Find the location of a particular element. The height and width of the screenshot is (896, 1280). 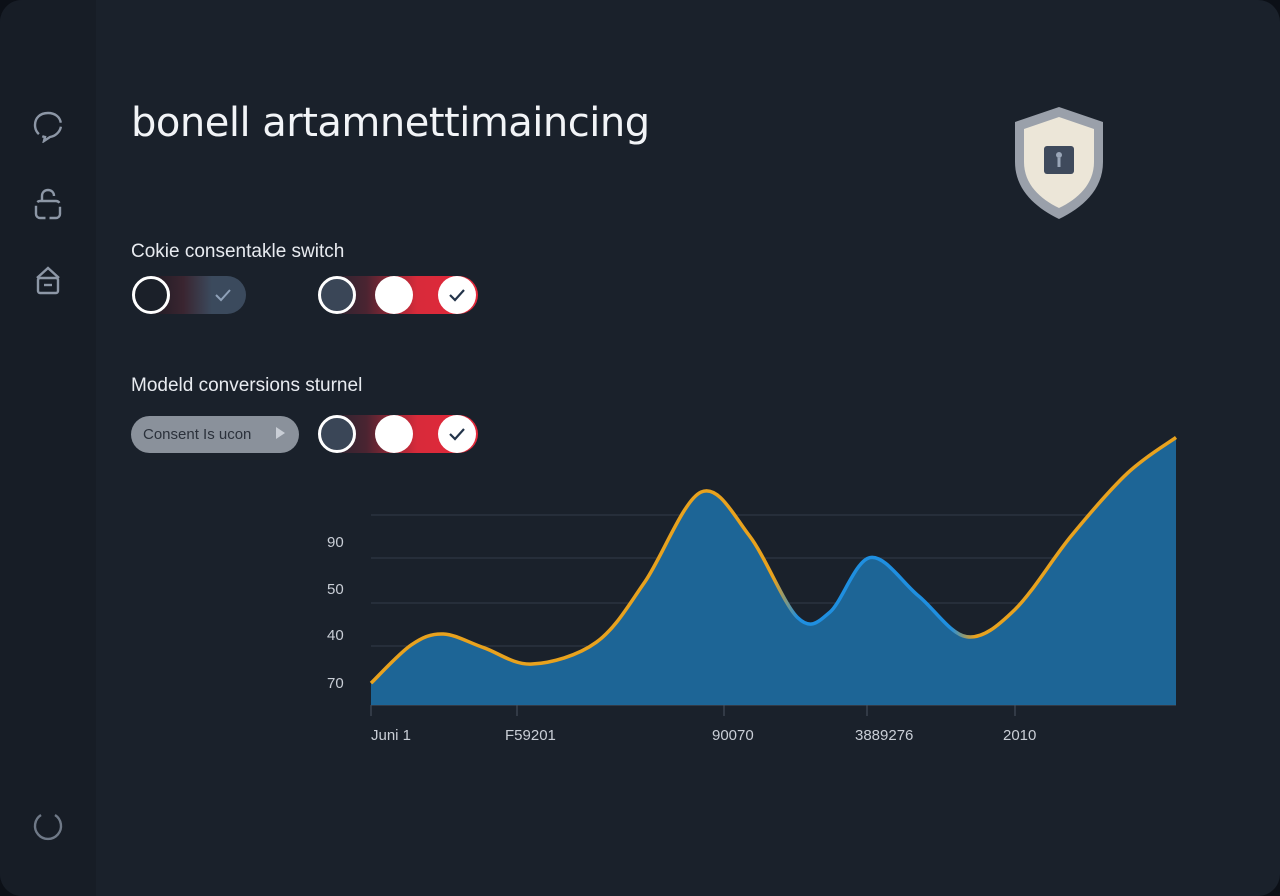

x-axis: Juni 1 F59201 90070 3889276 2010 is located at coordinates (703, 724).